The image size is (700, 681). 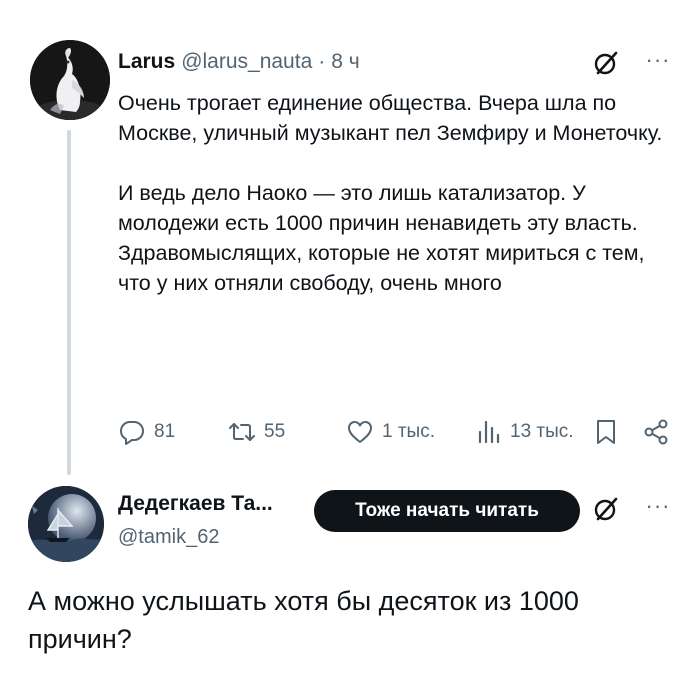 What do you see at coordinates (542, 431) in the screenshot?
I see `views-count: 13 тыс.` at bounding box center [542, 431].